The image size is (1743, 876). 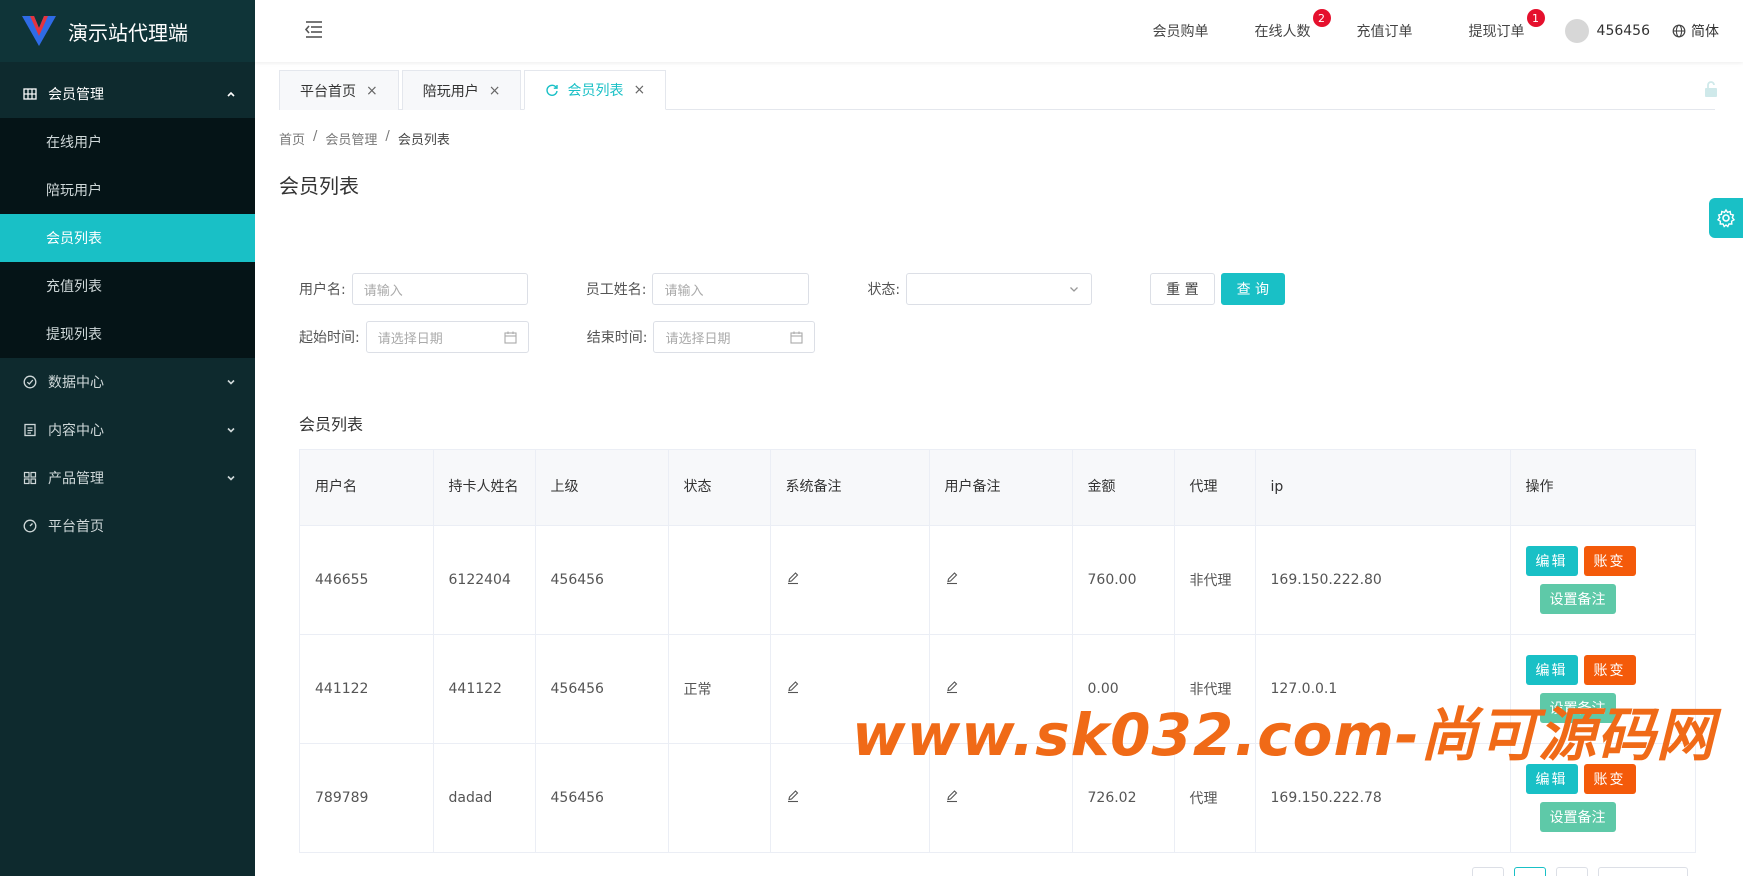 I want to click on language-switch: 简体, so click(x=1695, y=31).